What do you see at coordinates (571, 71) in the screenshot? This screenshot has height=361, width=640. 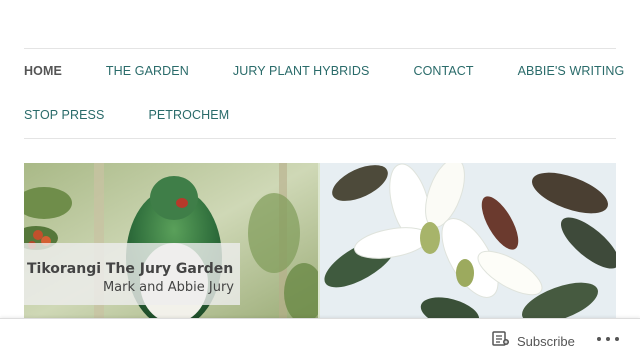 I see `nav-item-abbies-writing: ABBIE'S WRITING` at bounding box center [571, 71].